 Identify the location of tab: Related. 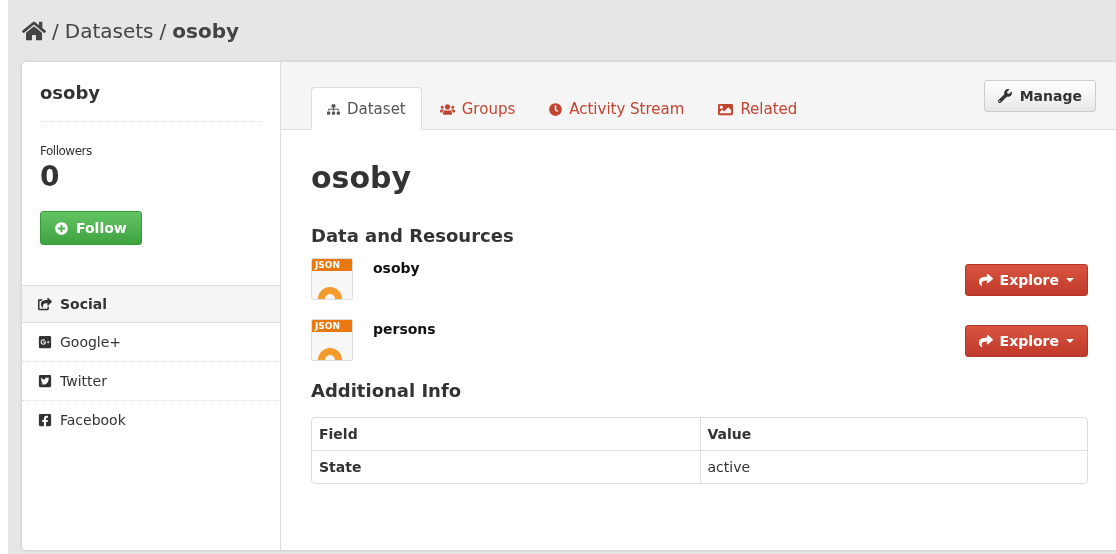
(758, 108).